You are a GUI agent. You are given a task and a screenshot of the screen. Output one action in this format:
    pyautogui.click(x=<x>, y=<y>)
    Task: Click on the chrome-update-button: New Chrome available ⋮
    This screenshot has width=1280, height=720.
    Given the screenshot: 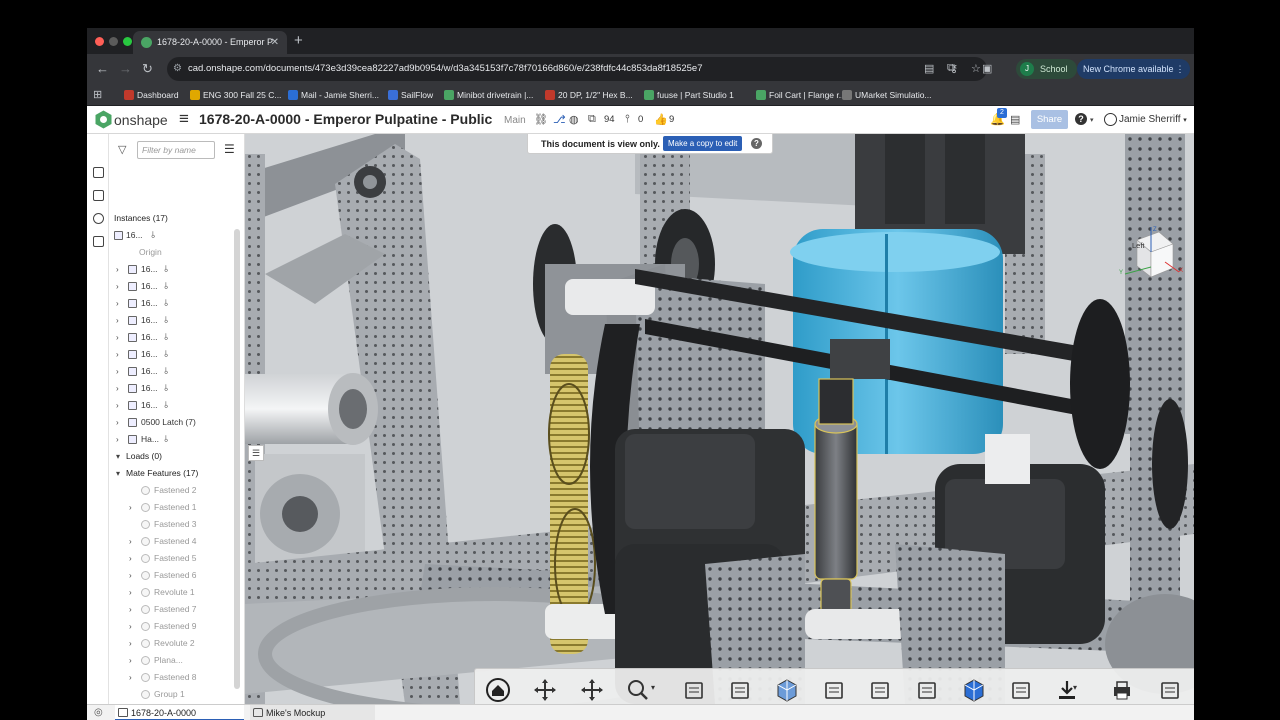 What is the action you would take?
    pyautogui.click(x=1133, y=69)
    